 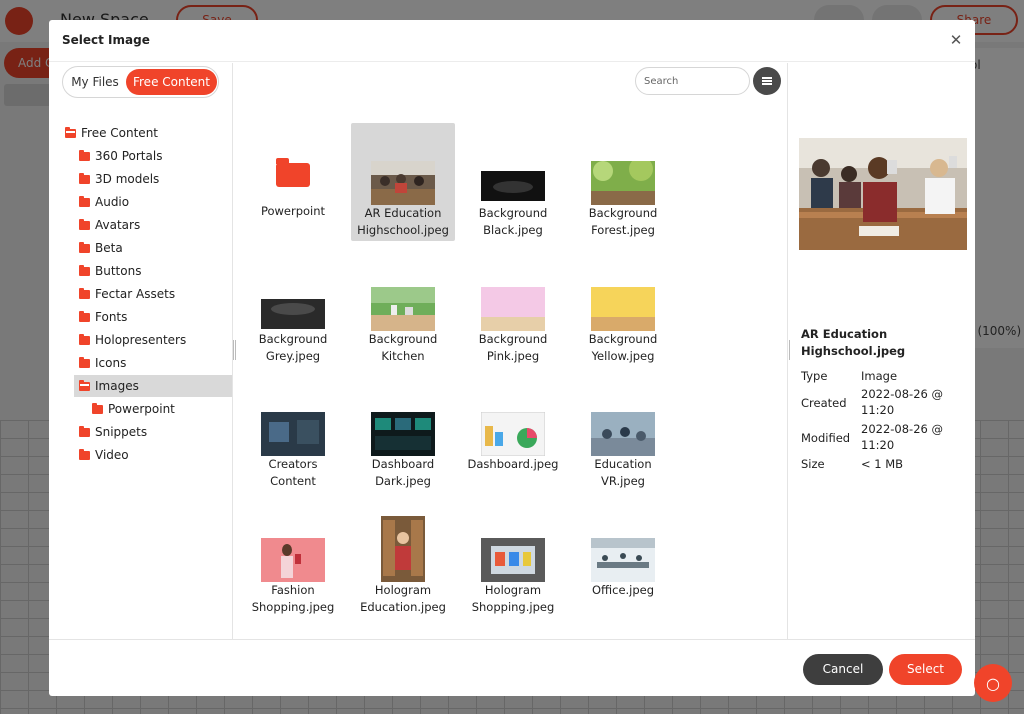 I want to click on chat-button: ○, so click(x=993, y=683).